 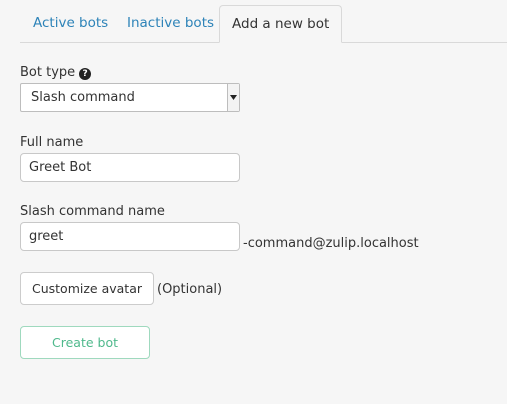 What do you see at coordinates (233, 97) in the screenshot?
I see `dropdown-arrow-icon` at bounding box center [233, 97].